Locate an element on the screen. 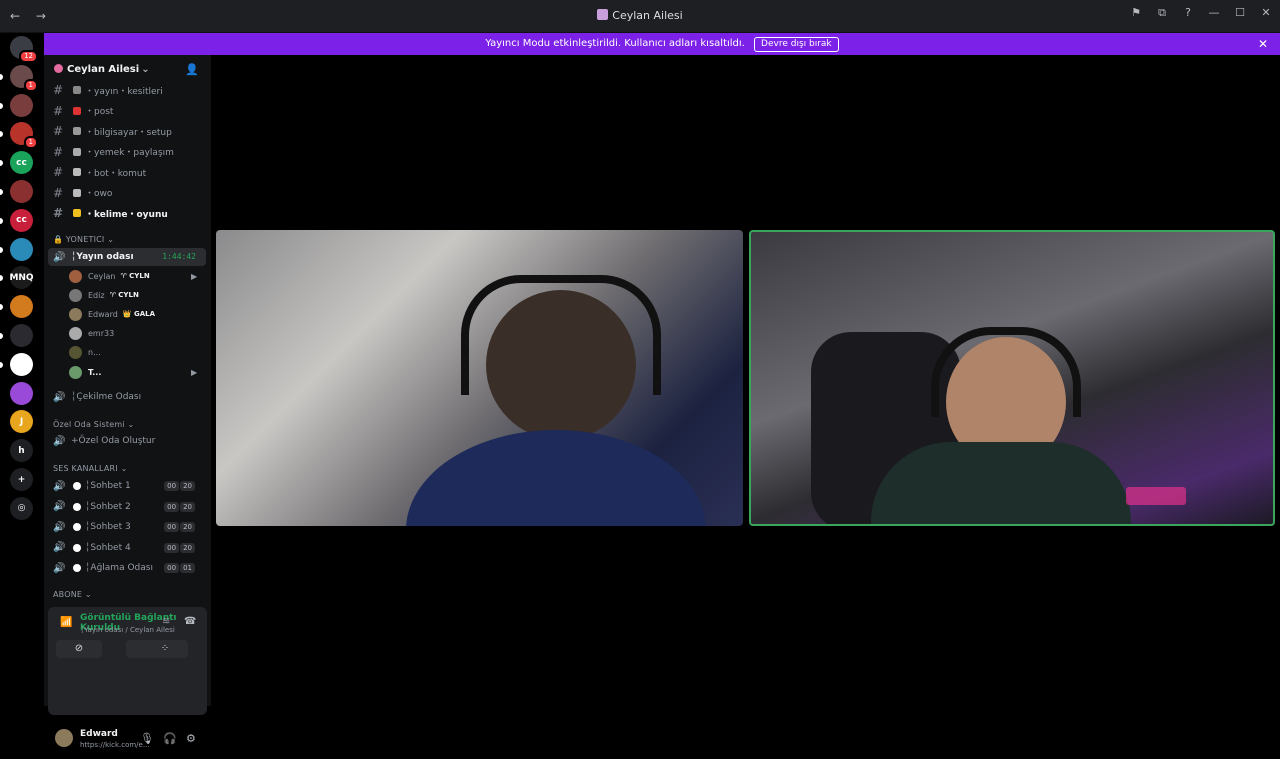  server-icon: ◎ is located at coordinates (21, 508).